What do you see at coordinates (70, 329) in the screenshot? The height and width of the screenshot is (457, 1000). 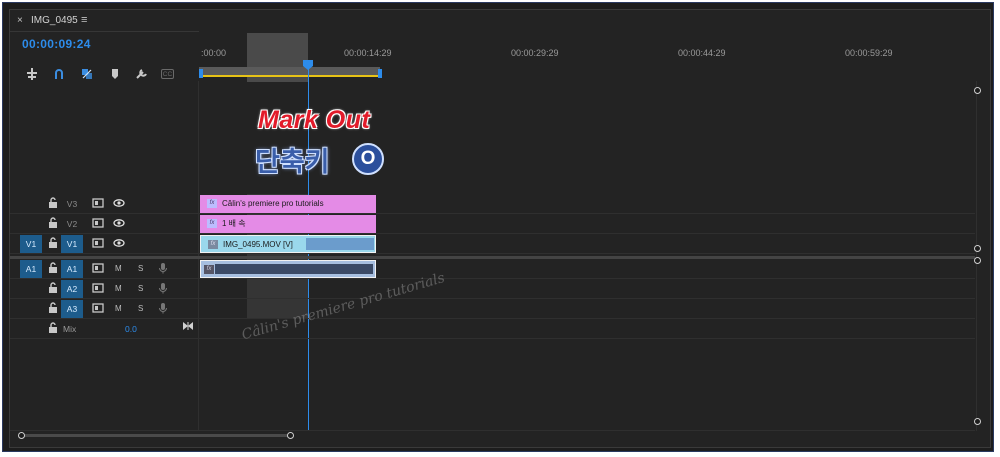 I see `mix-label: Mix` at bounding box center [70, 329].